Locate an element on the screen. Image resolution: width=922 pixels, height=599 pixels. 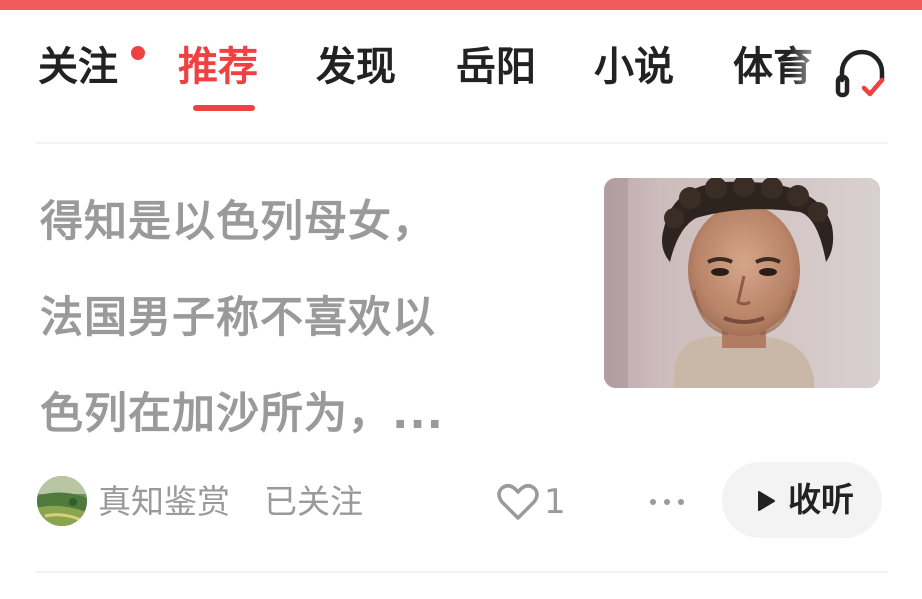
tab-overflow-fade is located at coordinates (815, 70).